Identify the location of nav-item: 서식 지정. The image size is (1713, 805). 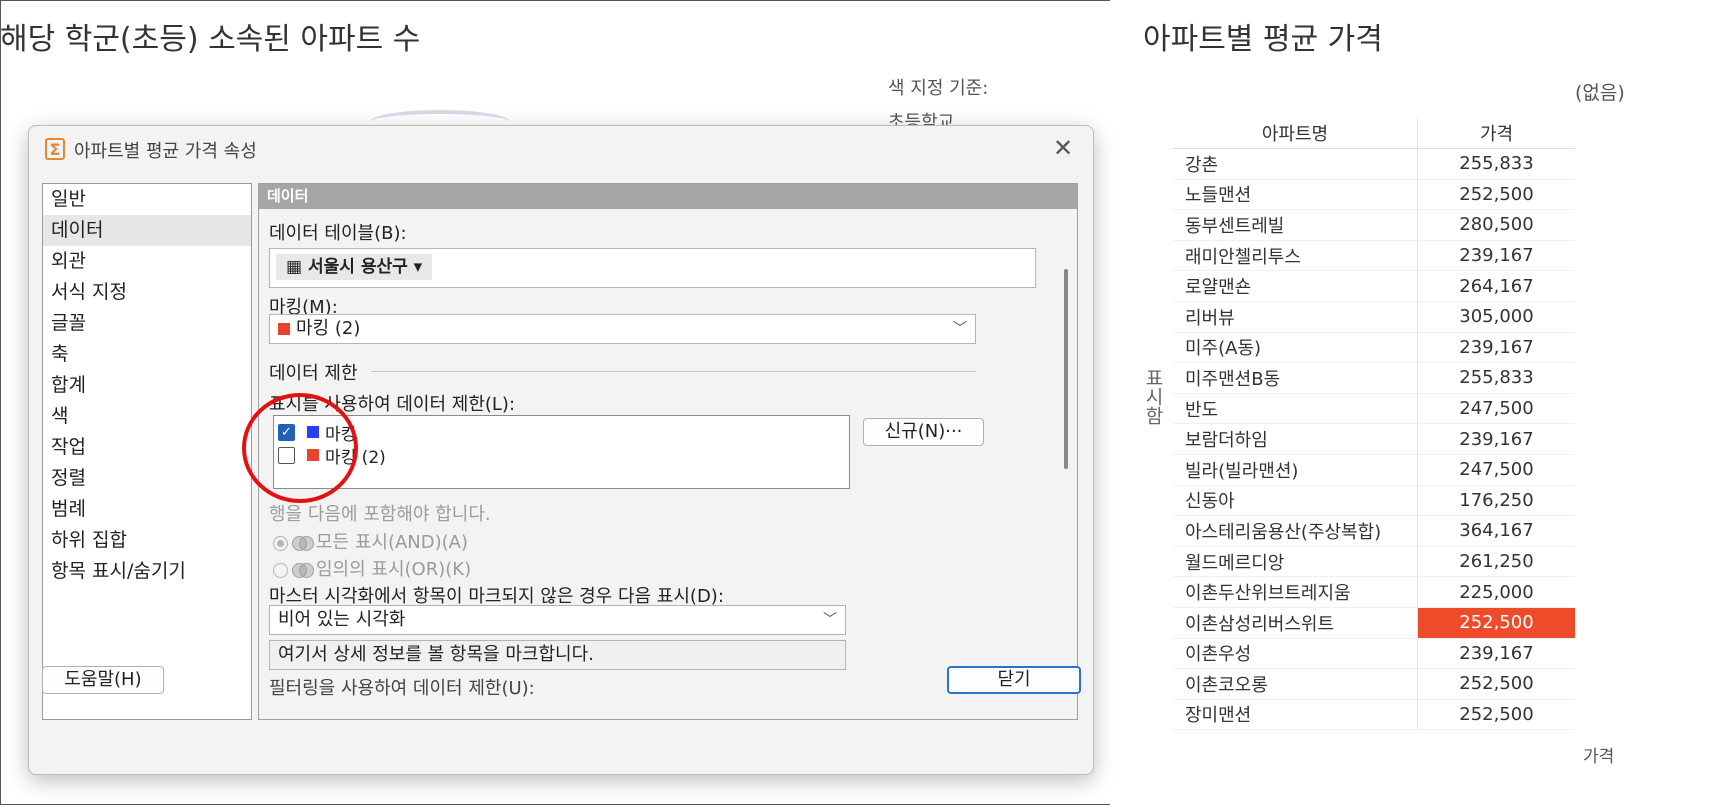
(147, 292).